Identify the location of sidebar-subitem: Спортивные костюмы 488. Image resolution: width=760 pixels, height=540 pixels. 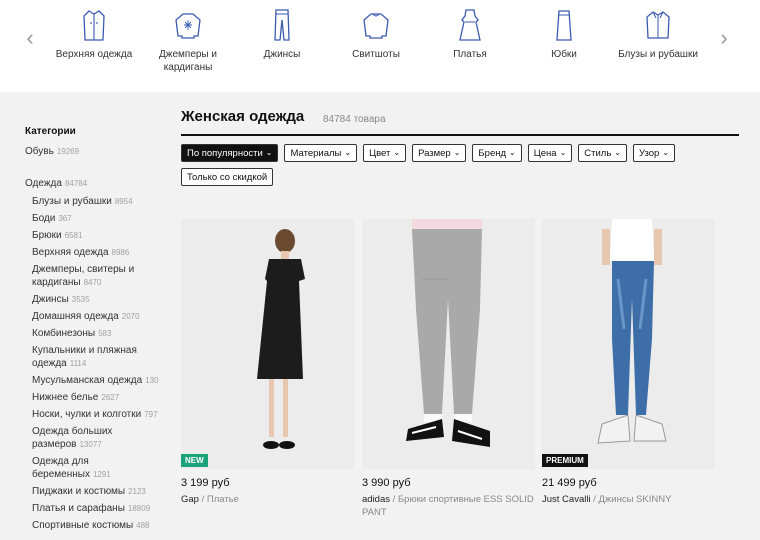
(95, 525).